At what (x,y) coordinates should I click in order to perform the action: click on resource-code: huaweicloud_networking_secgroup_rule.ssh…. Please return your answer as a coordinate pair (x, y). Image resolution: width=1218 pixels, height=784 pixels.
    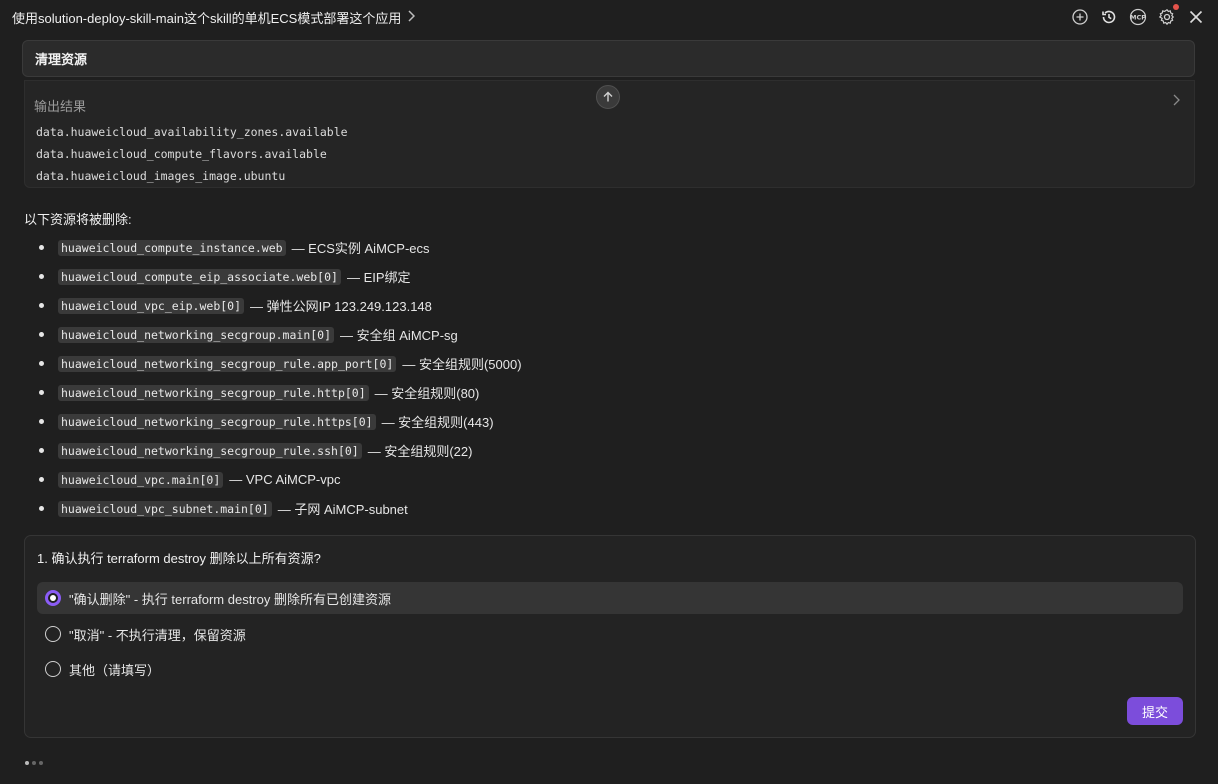
    Looking at the image, I should click on (210, 450).